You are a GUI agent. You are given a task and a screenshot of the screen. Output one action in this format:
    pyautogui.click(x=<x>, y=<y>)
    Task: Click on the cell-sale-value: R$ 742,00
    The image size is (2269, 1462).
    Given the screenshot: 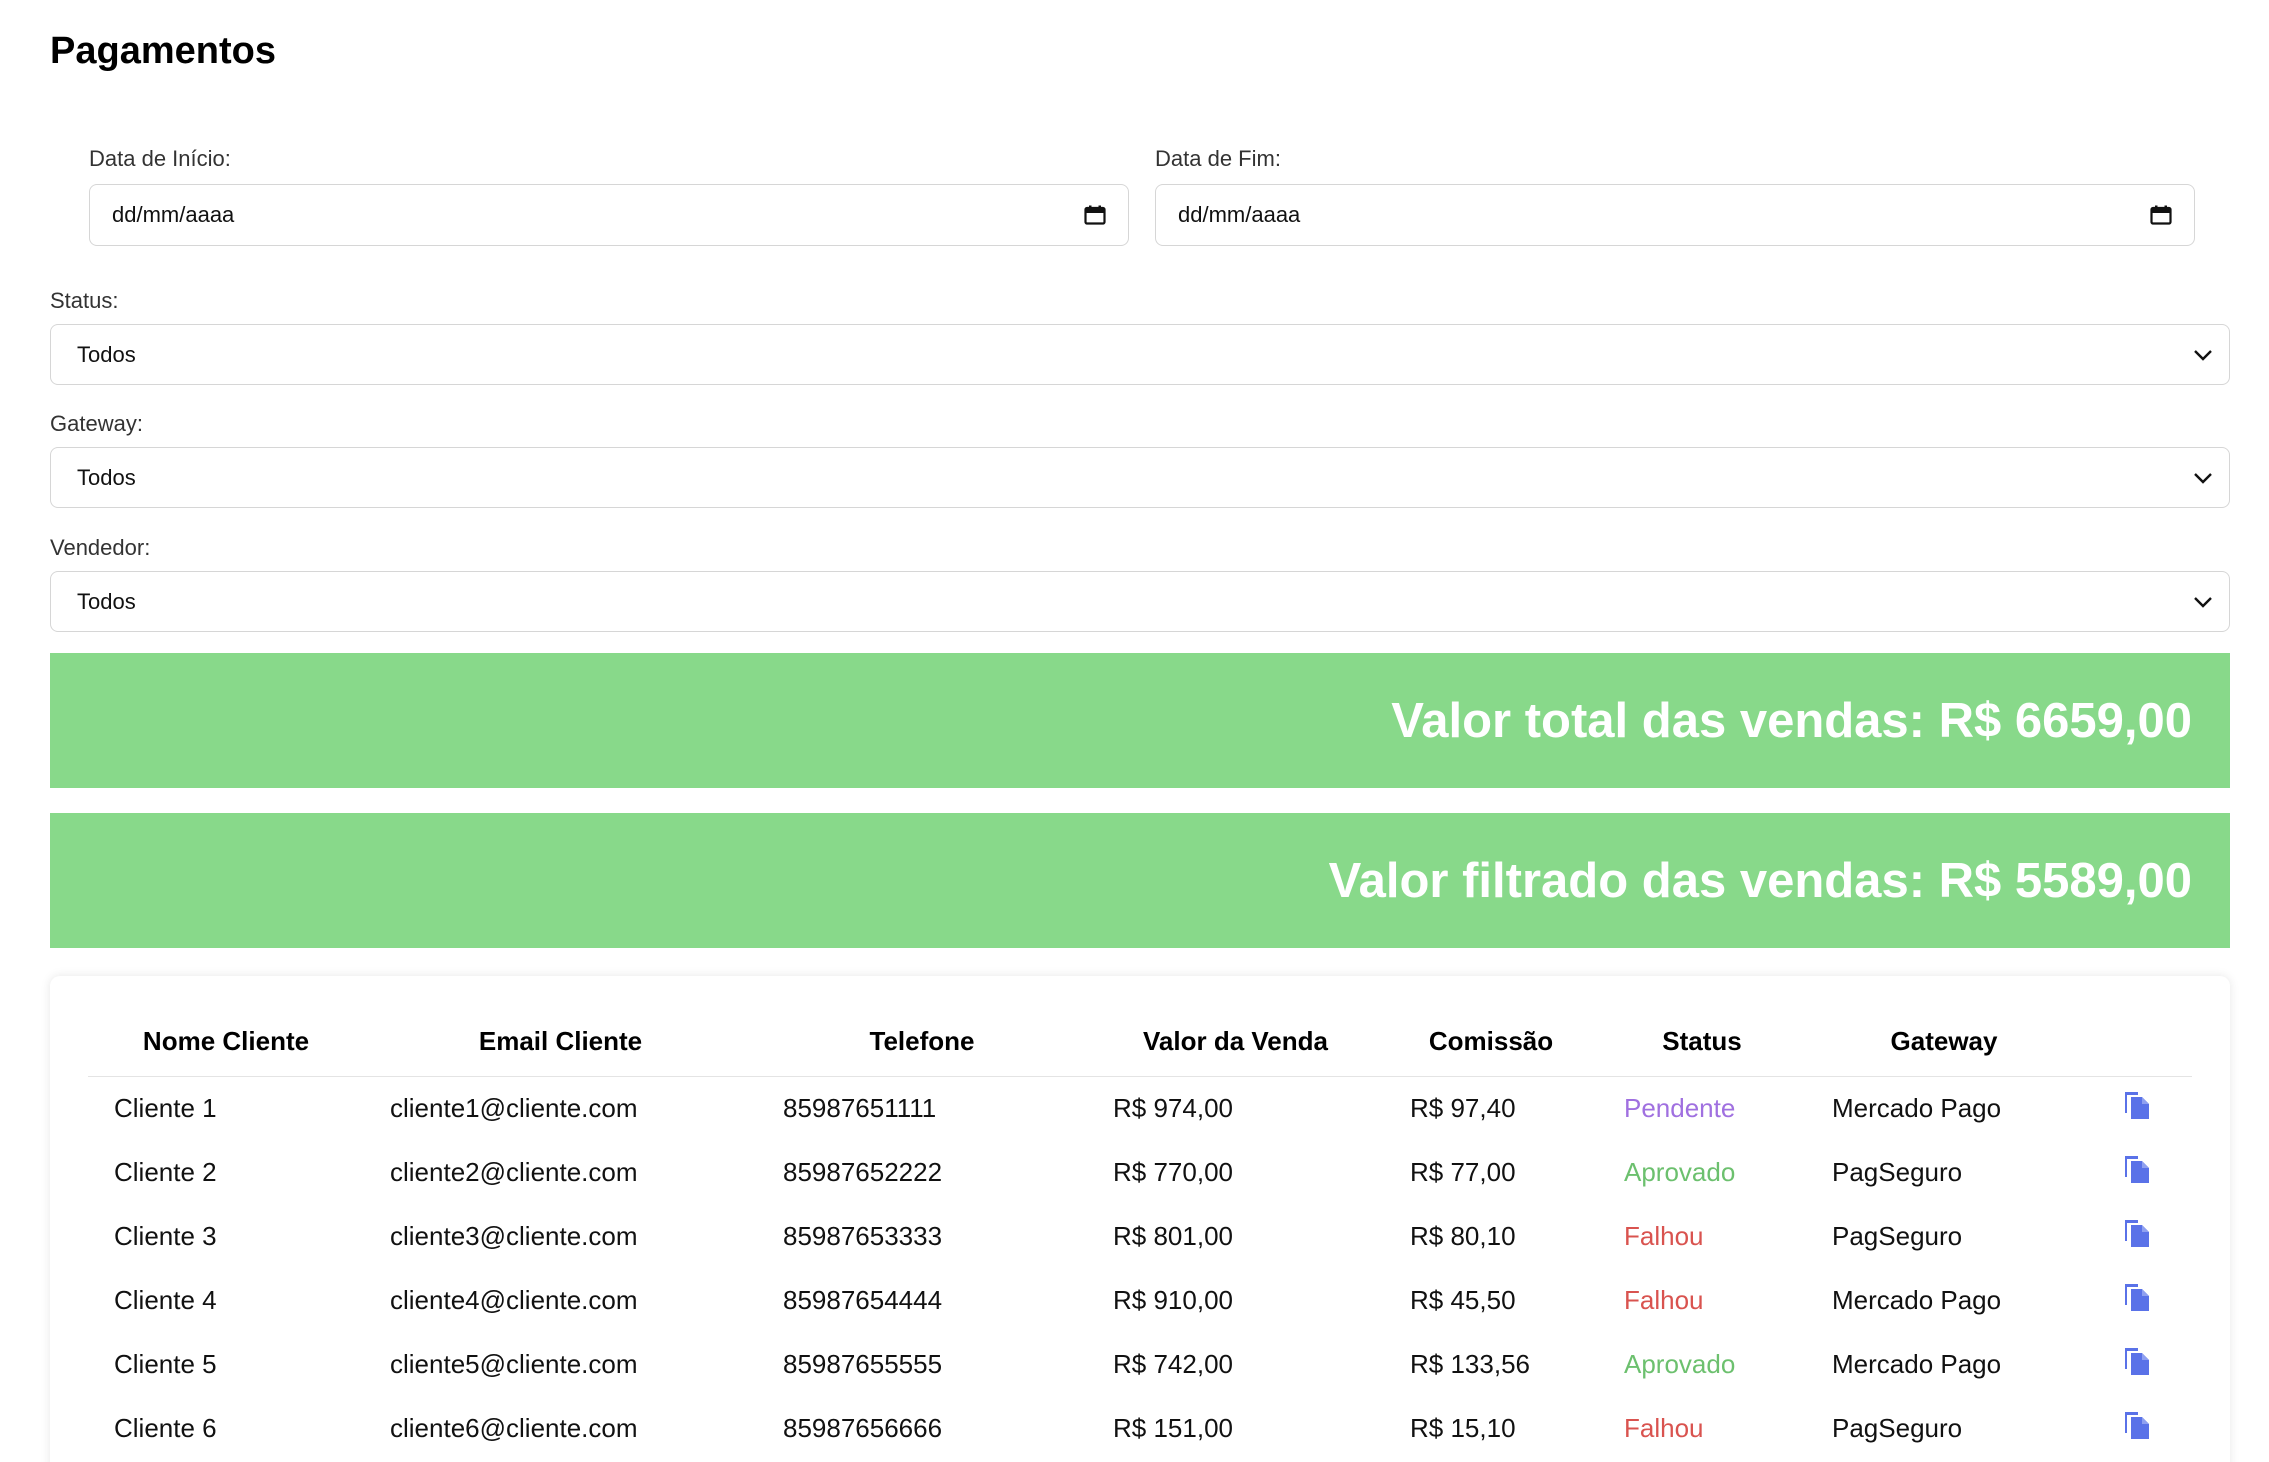 What is the action you would take?
    pyautogui.click(x=1173, y=1363)
    